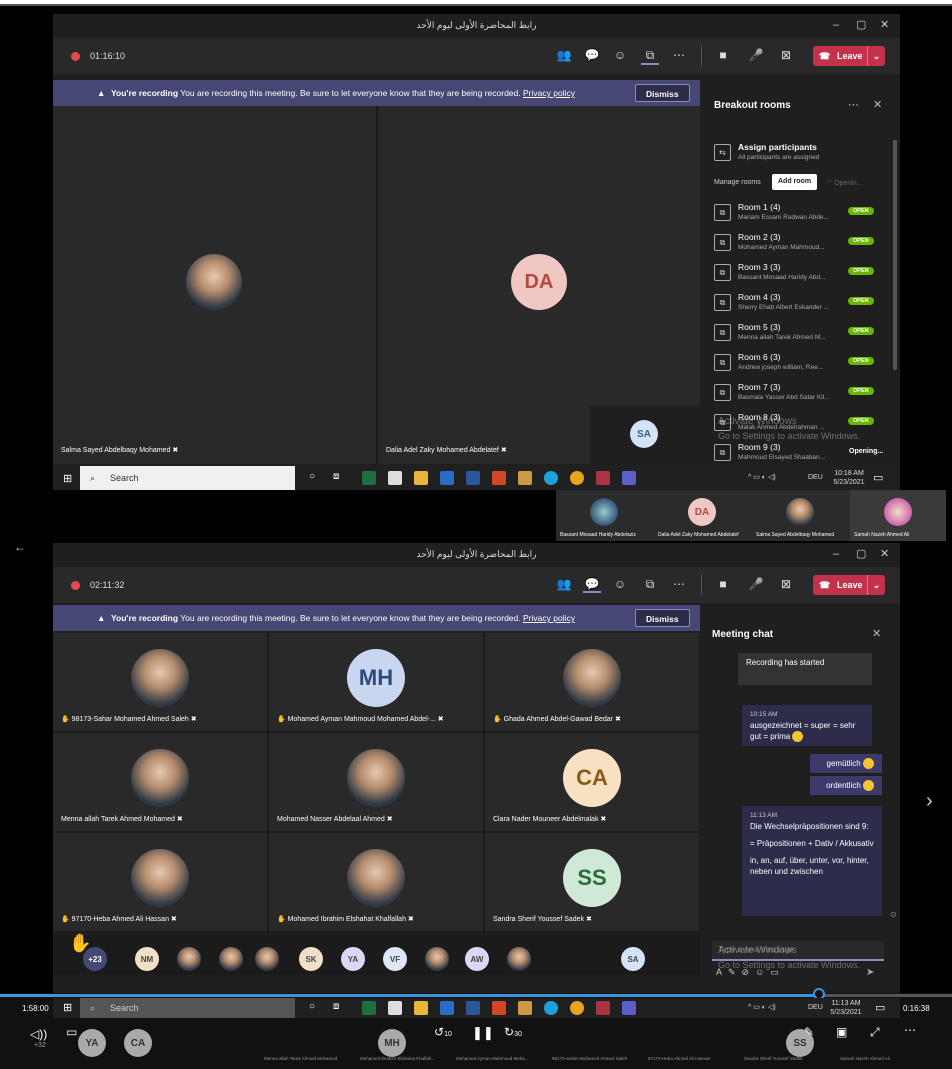  Describe the element at coordinates (443, 1032) in the screenshot. I see `rewind-icon: ↺10` at that location.